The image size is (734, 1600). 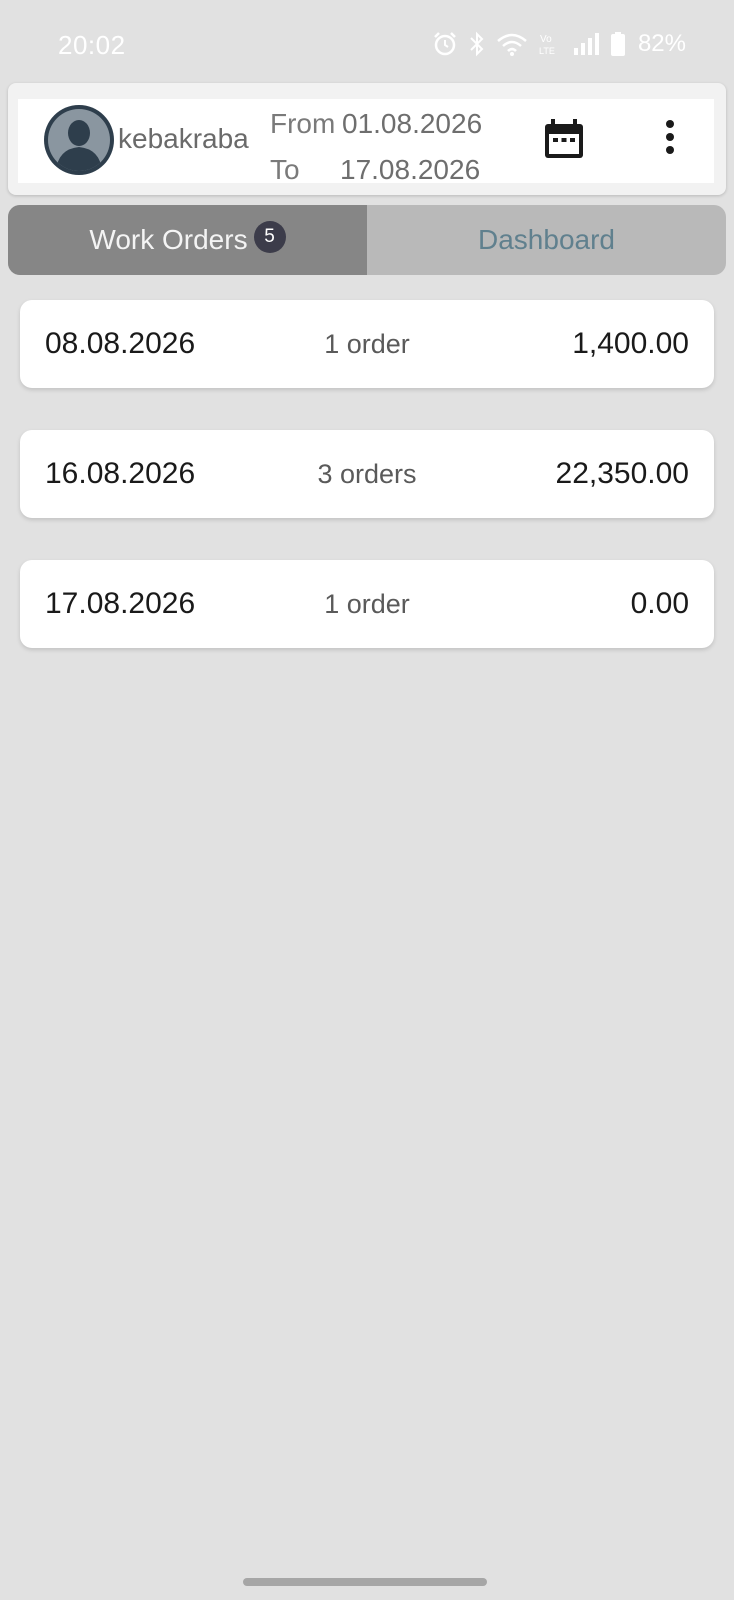 I want to click on tab-work-orders: Work Orders 5, so click(x=187, y=240).